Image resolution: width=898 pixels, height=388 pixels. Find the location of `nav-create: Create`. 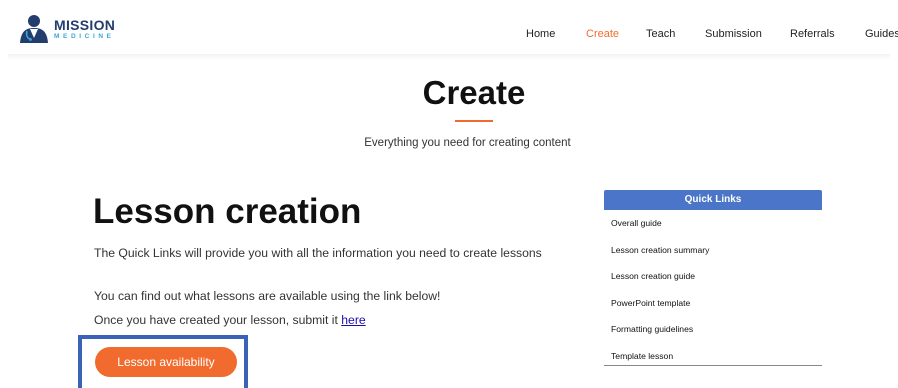

nav-create: Create is located at coordinates (602, 34).